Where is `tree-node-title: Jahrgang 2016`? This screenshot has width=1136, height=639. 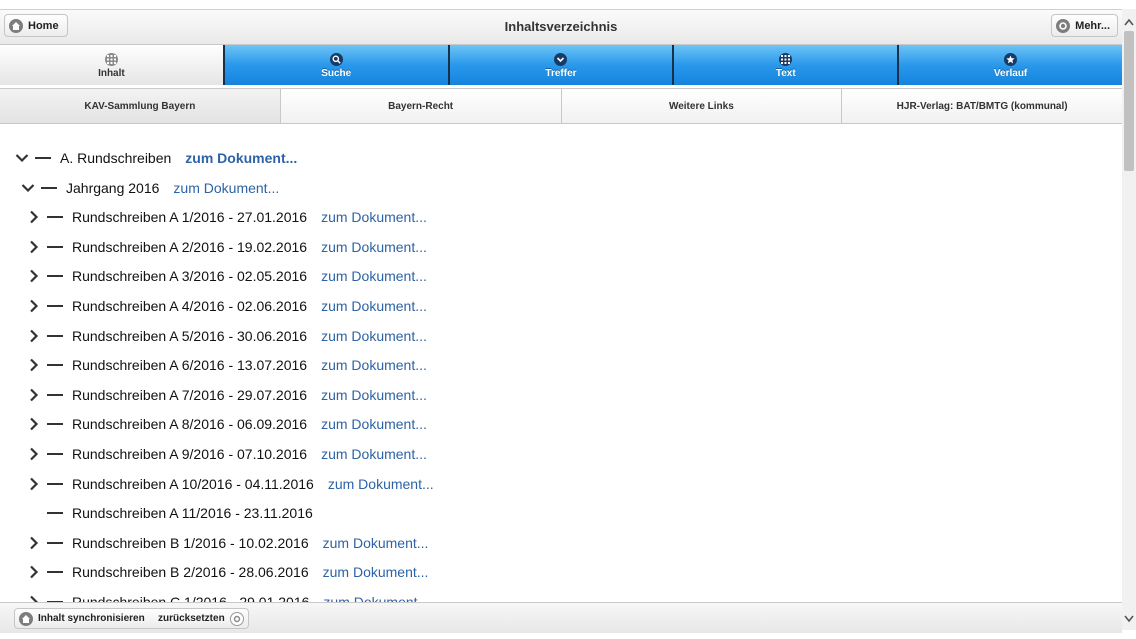 tree-node-title: Jahrgang 2016 is located at coordinates (112, 188).